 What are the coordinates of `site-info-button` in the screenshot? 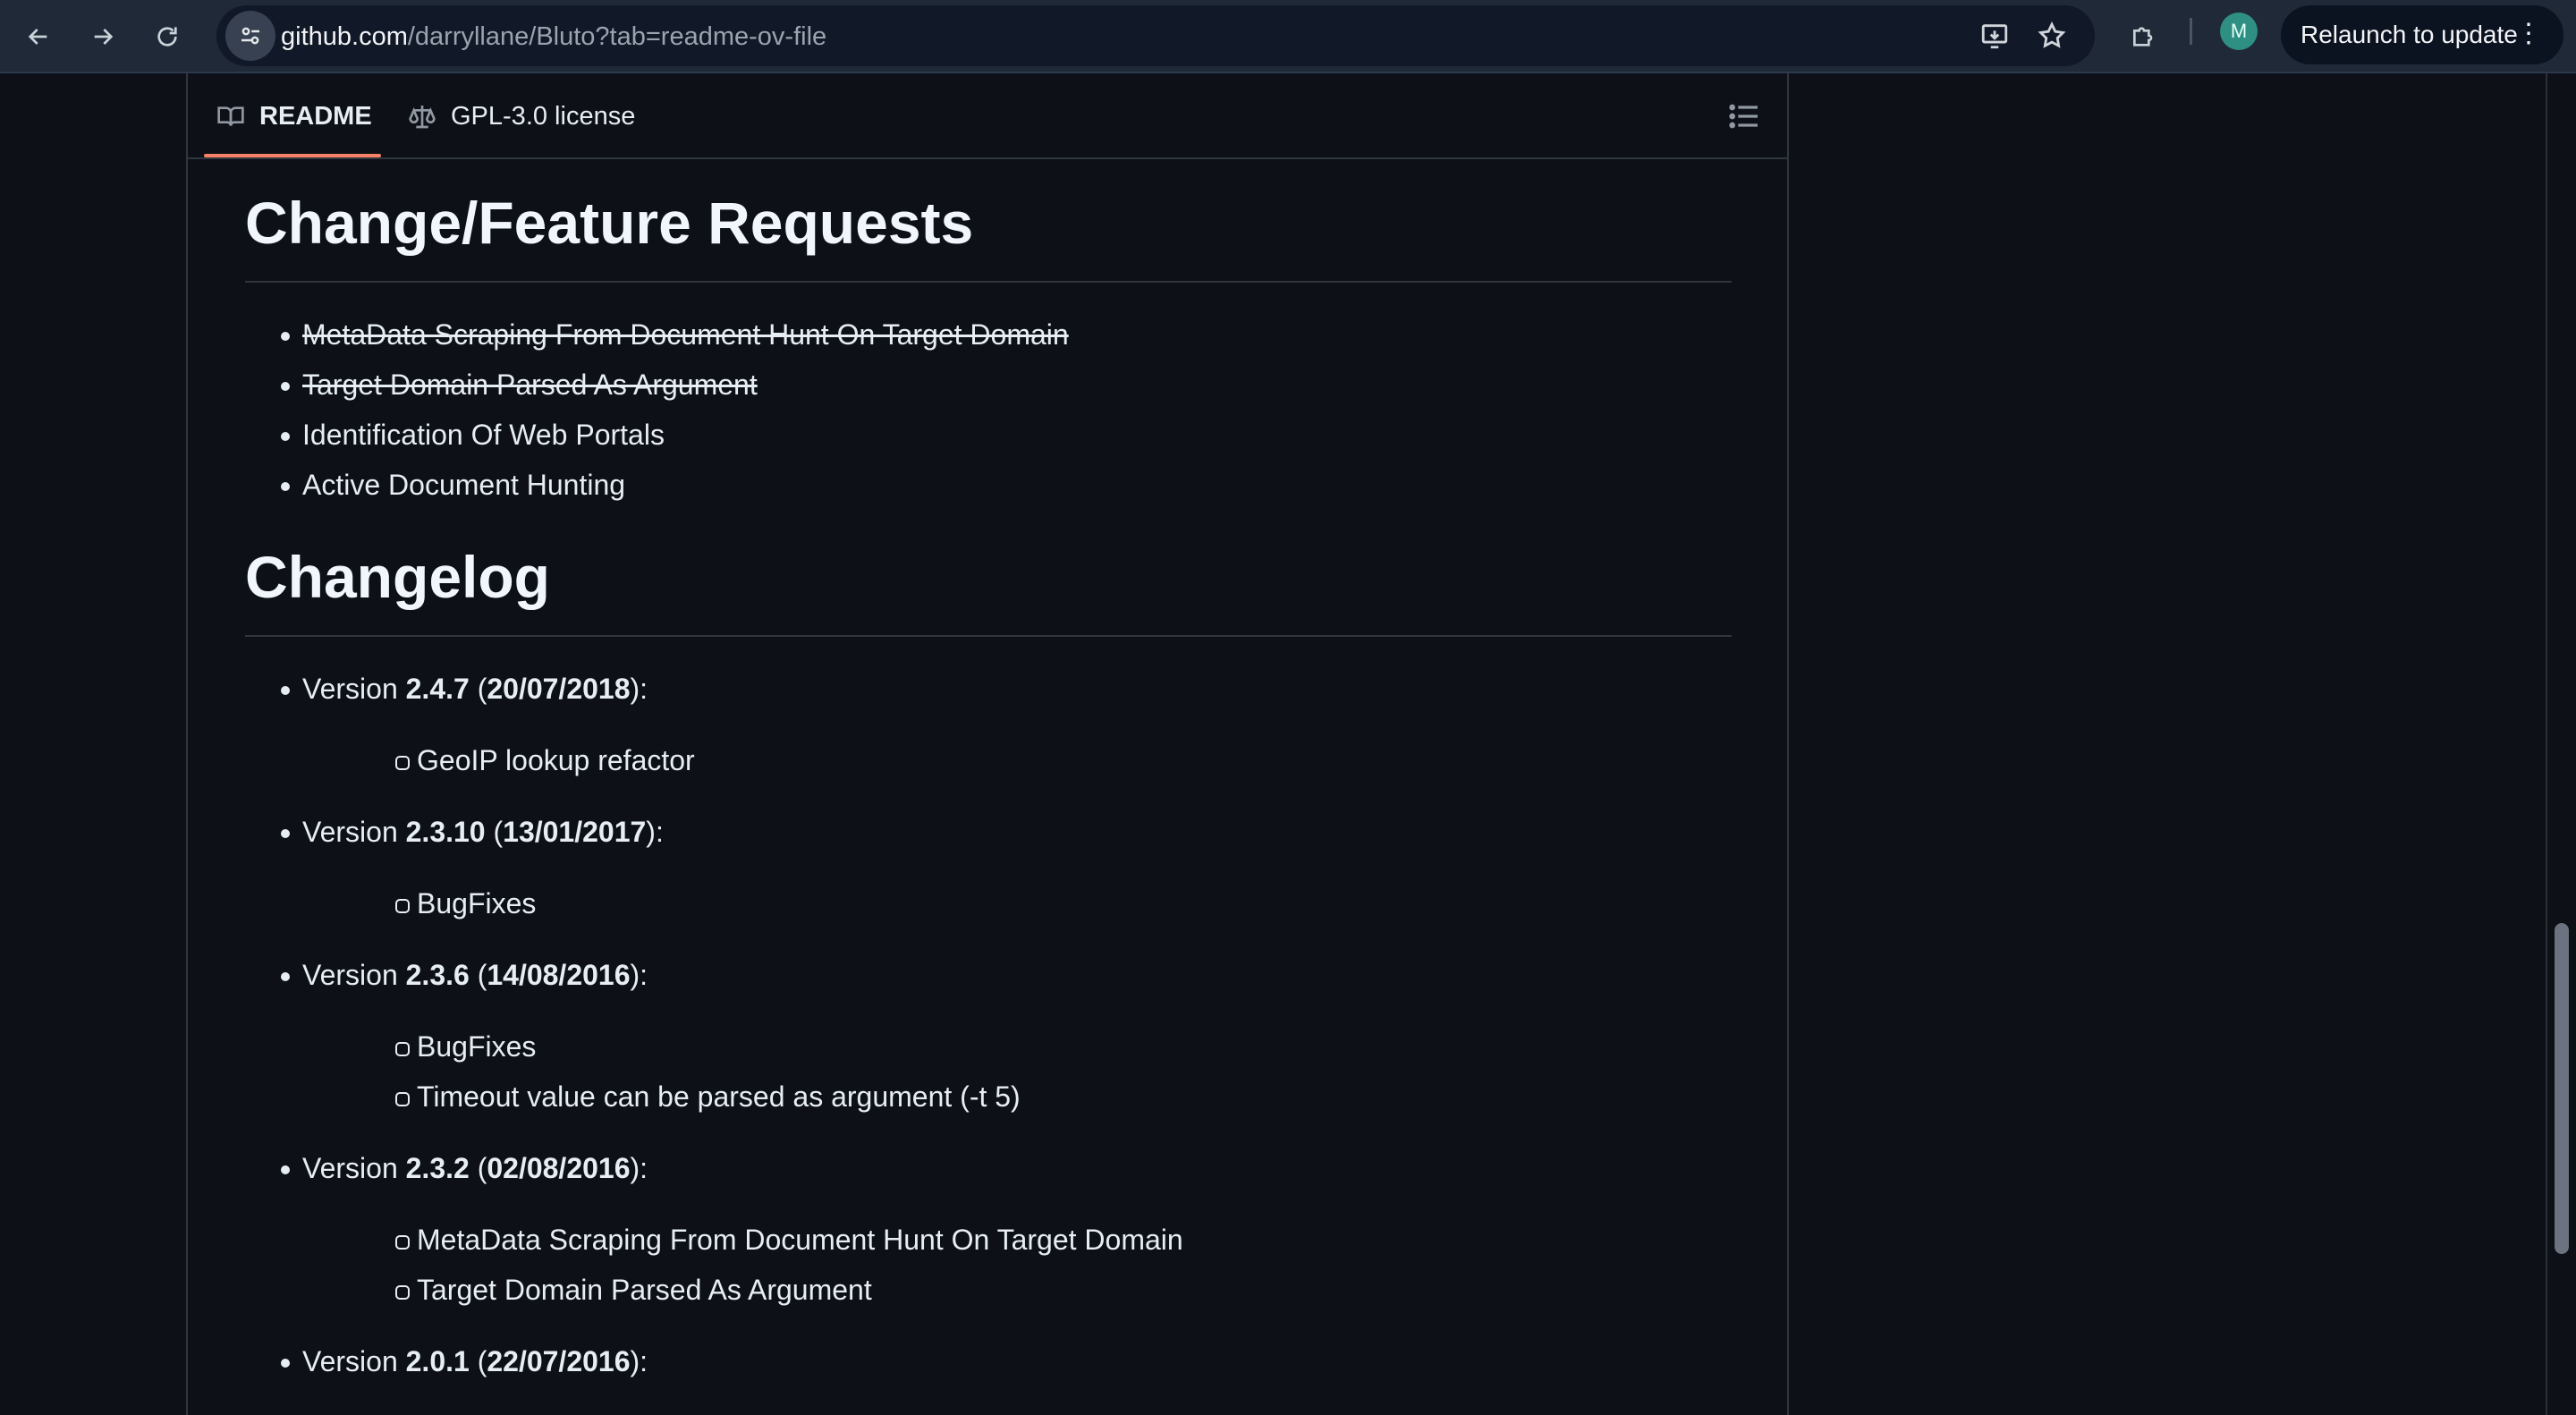 It's located at (250, 36).